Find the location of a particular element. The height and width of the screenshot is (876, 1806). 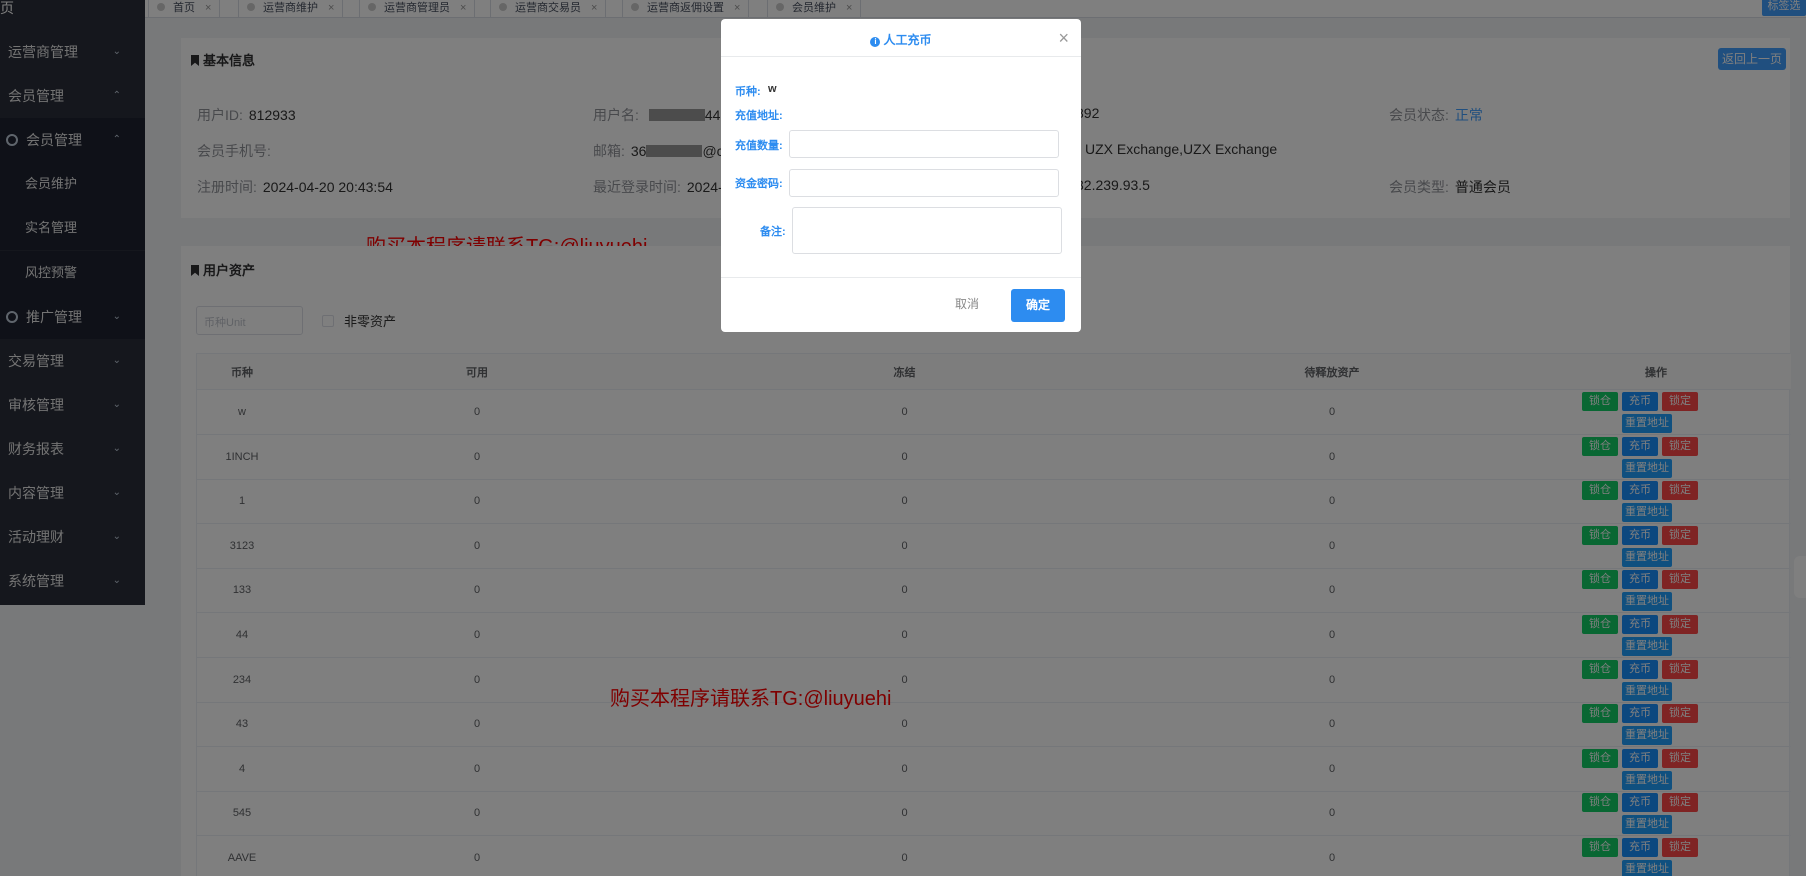

amount-input is located at coordinates (924, 144).